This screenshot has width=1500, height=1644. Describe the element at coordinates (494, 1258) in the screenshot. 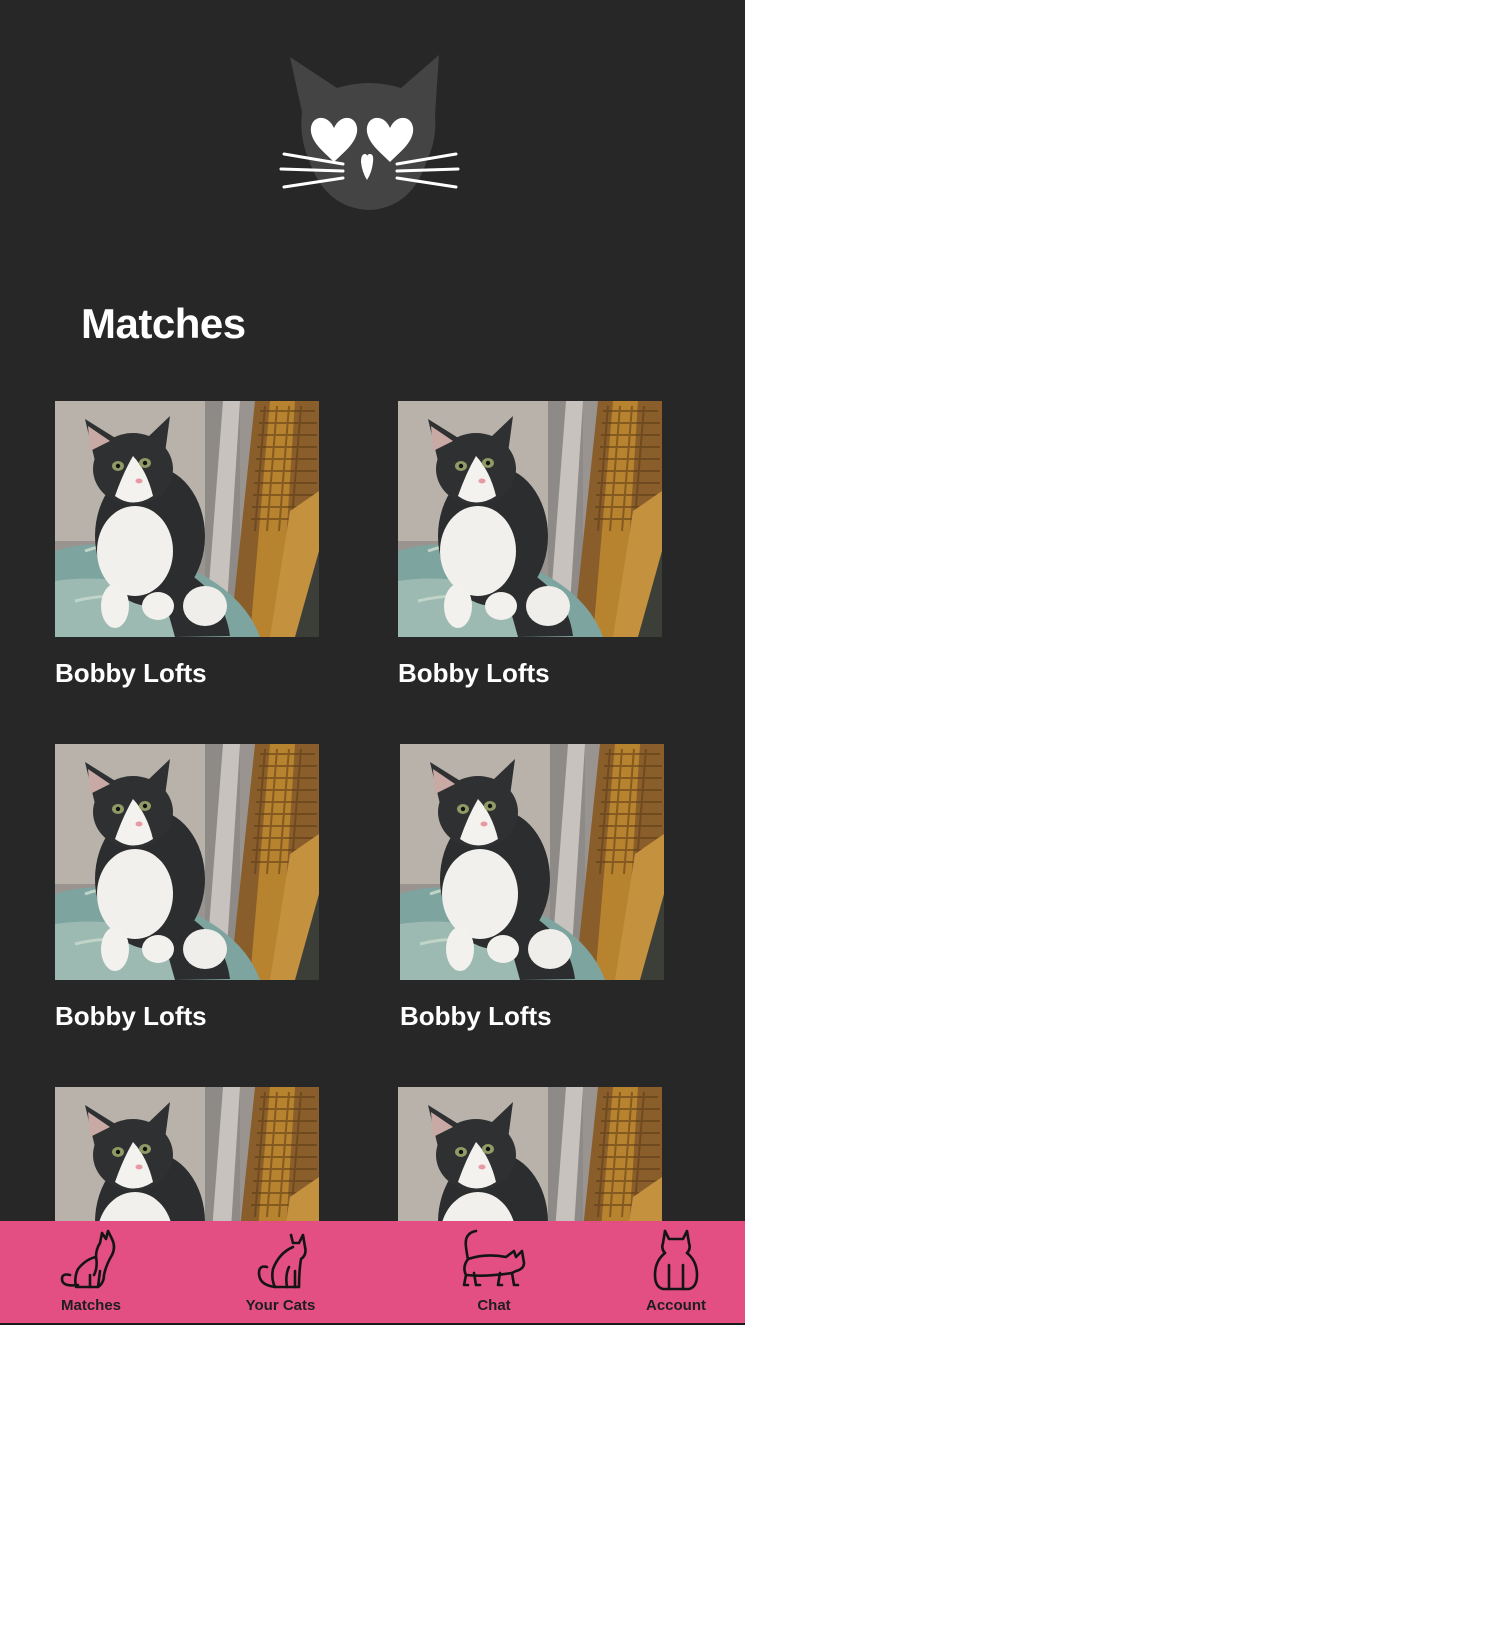

I see `cat-walking-icon` at that location.